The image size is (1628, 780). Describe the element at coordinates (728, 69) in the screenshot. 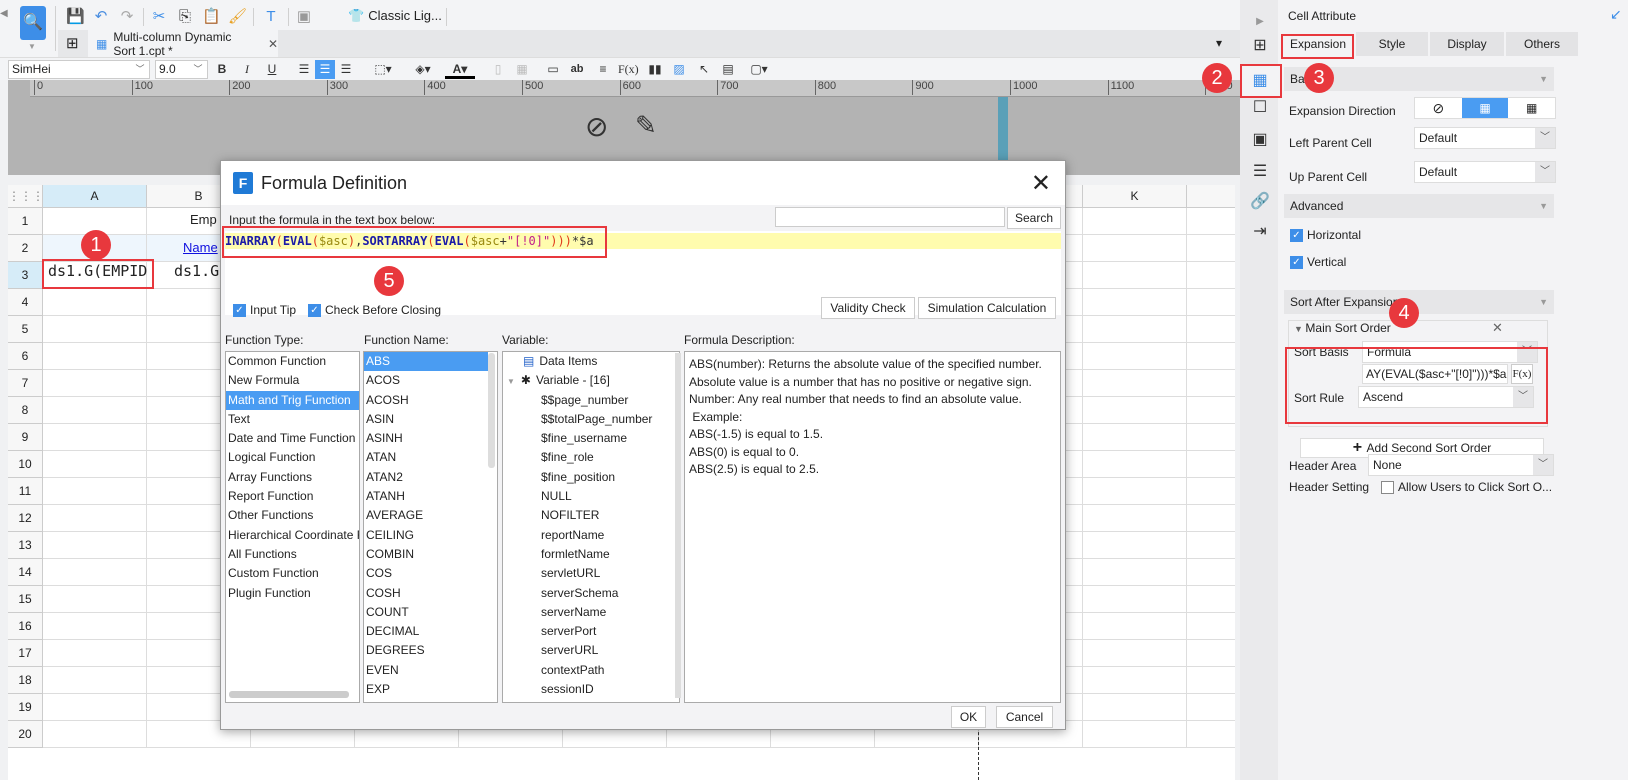

I see `insert-subreport-icon: ▤` at that location.